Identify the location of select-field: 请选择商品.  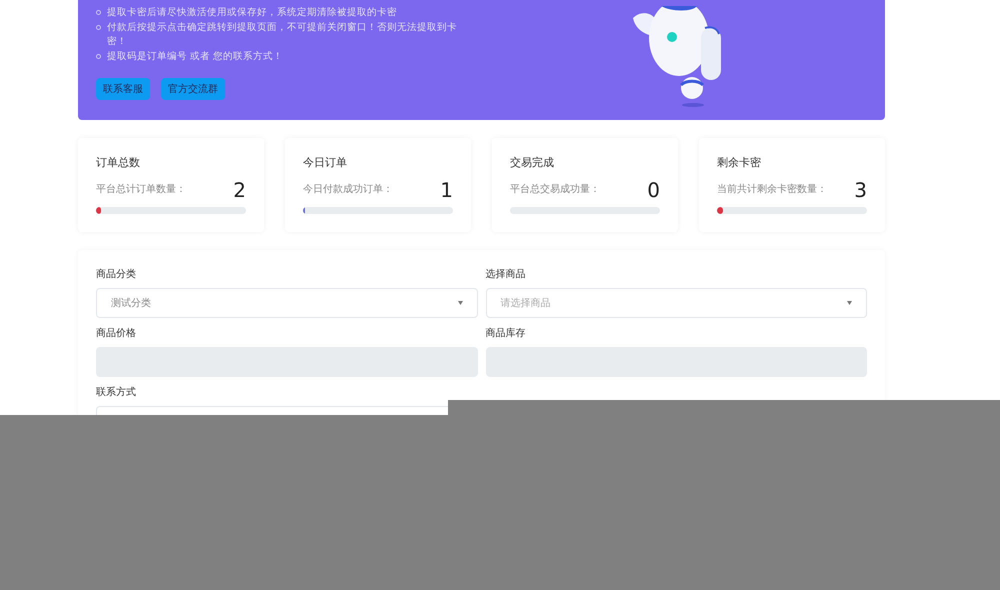
(676, 303).